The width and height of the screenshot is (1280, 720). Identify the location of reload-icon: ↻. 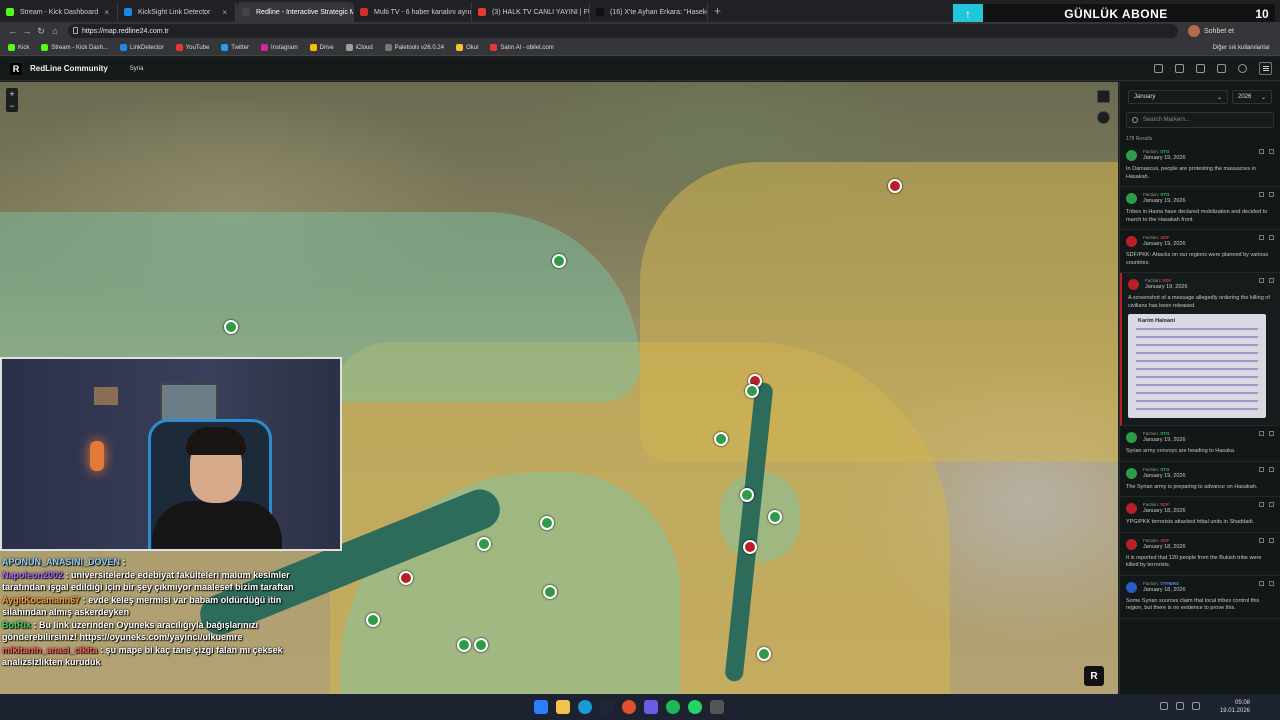
(41, 31).